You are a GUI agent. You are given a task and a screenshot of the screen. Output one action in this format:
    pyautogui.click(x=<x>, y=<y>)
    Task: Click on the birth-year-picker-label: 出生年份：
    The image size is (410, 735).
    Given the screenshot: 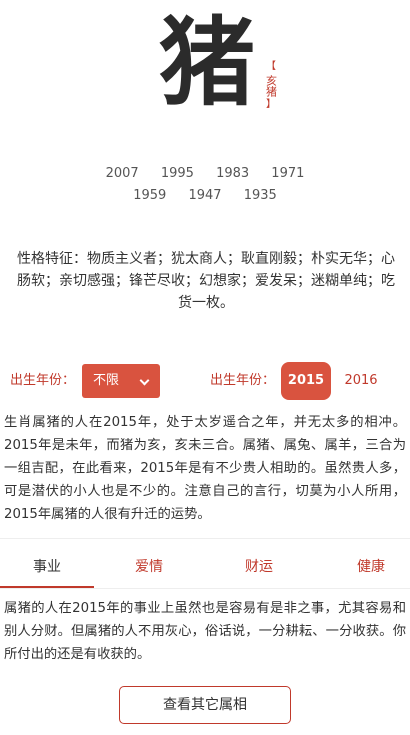 What is the action you would take?
    pyautogui.click(x=243, y=380)
    